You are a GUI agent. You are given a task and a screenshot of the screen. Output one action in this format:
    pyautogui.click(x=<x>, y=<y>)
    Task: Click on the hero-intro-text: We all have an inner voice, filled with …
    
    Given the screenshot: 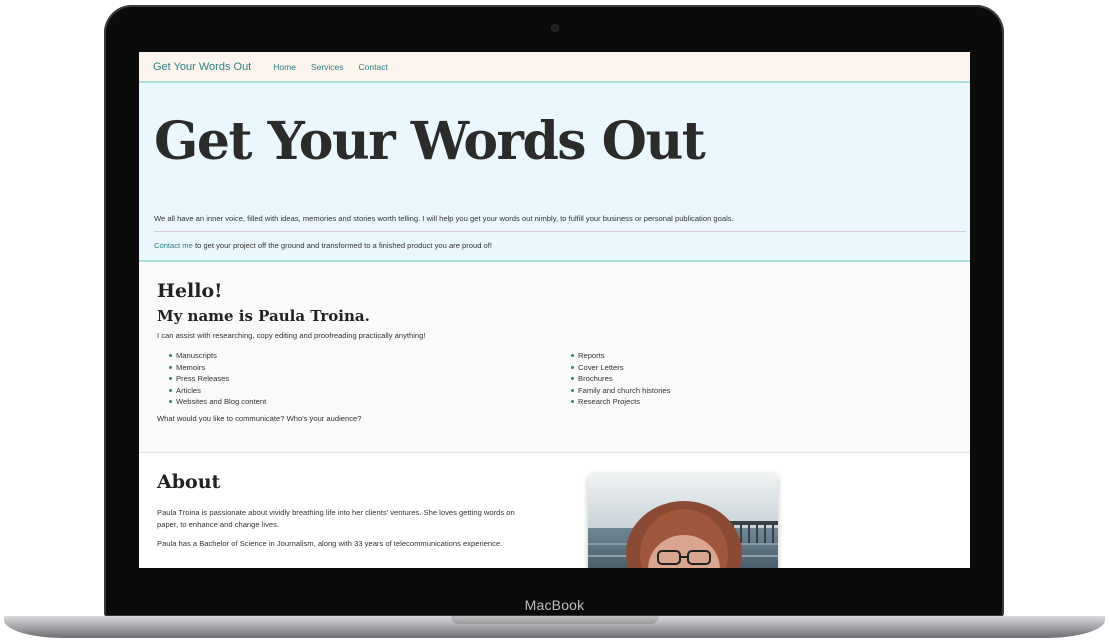 What is the action you would take?
    pyautogui.click(x=444, y=218)
    